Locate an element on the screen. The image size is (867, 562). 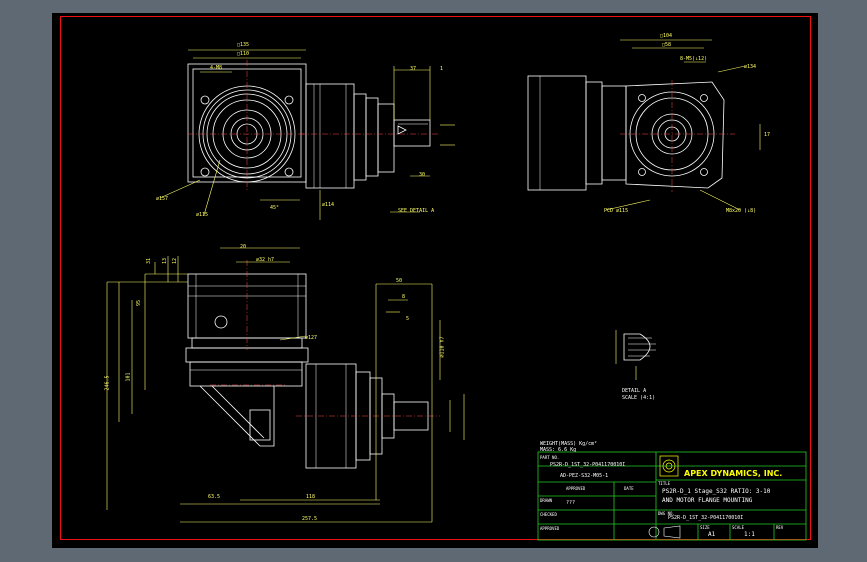
dwg-no: PS2R-D_1ST_32-P041170010I is located at coordinates (706, 518).